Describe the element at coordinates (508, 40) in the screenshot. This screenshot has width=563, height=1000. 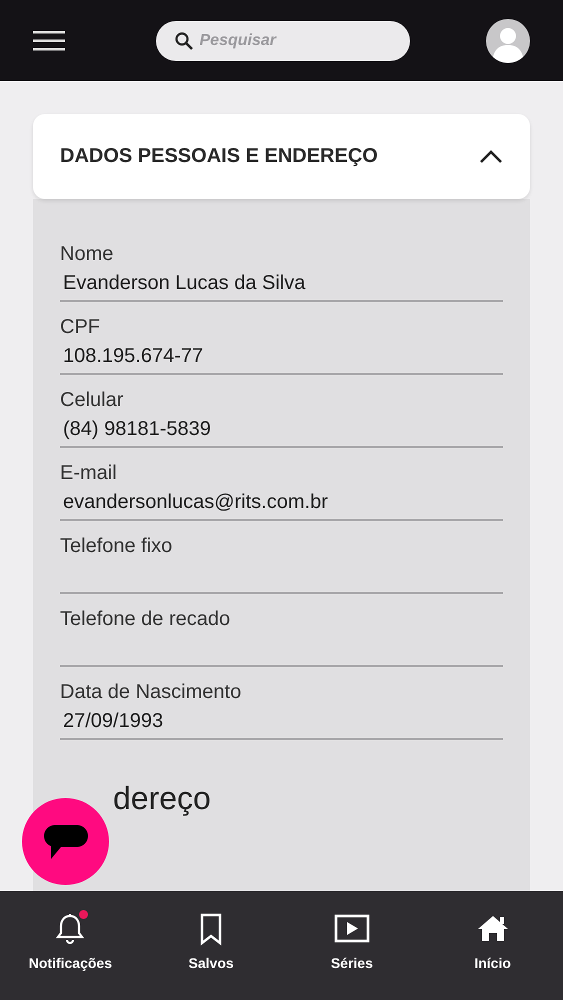
I see `avatar-icon` at that location.